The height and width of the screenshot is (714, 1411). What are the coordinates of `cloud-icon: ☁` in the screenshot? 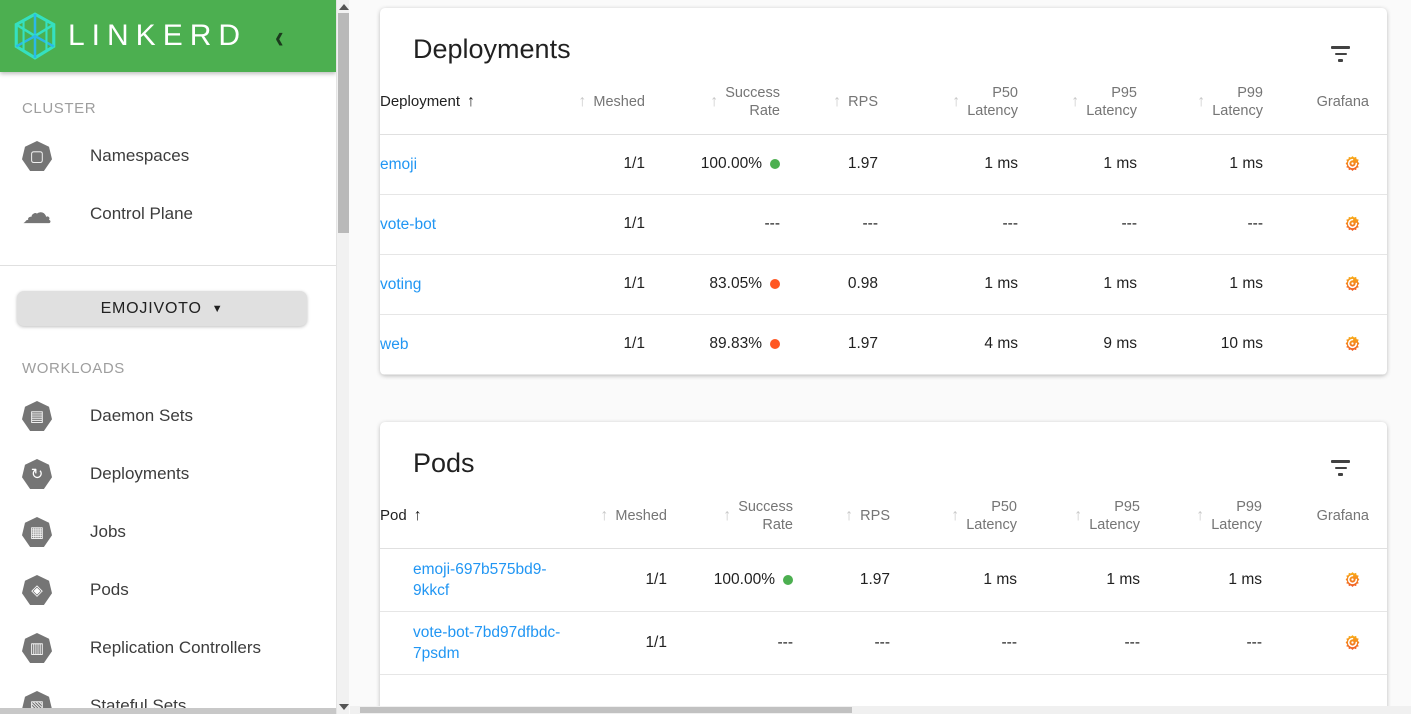 It's located at (37, 213).